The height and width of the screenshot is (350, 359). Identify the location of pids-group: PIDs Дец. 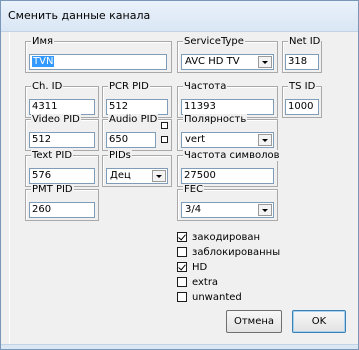
(137, 168).